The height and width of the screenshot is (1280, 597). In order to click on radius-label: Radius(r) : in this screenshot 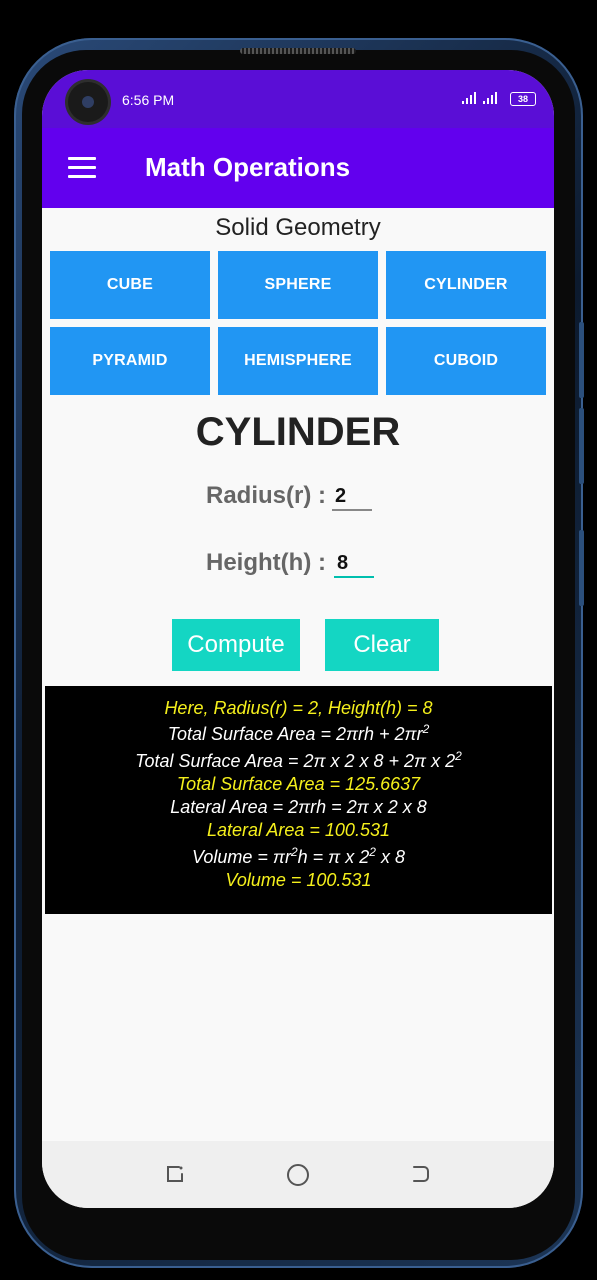, I will do `click(266, 495)`.